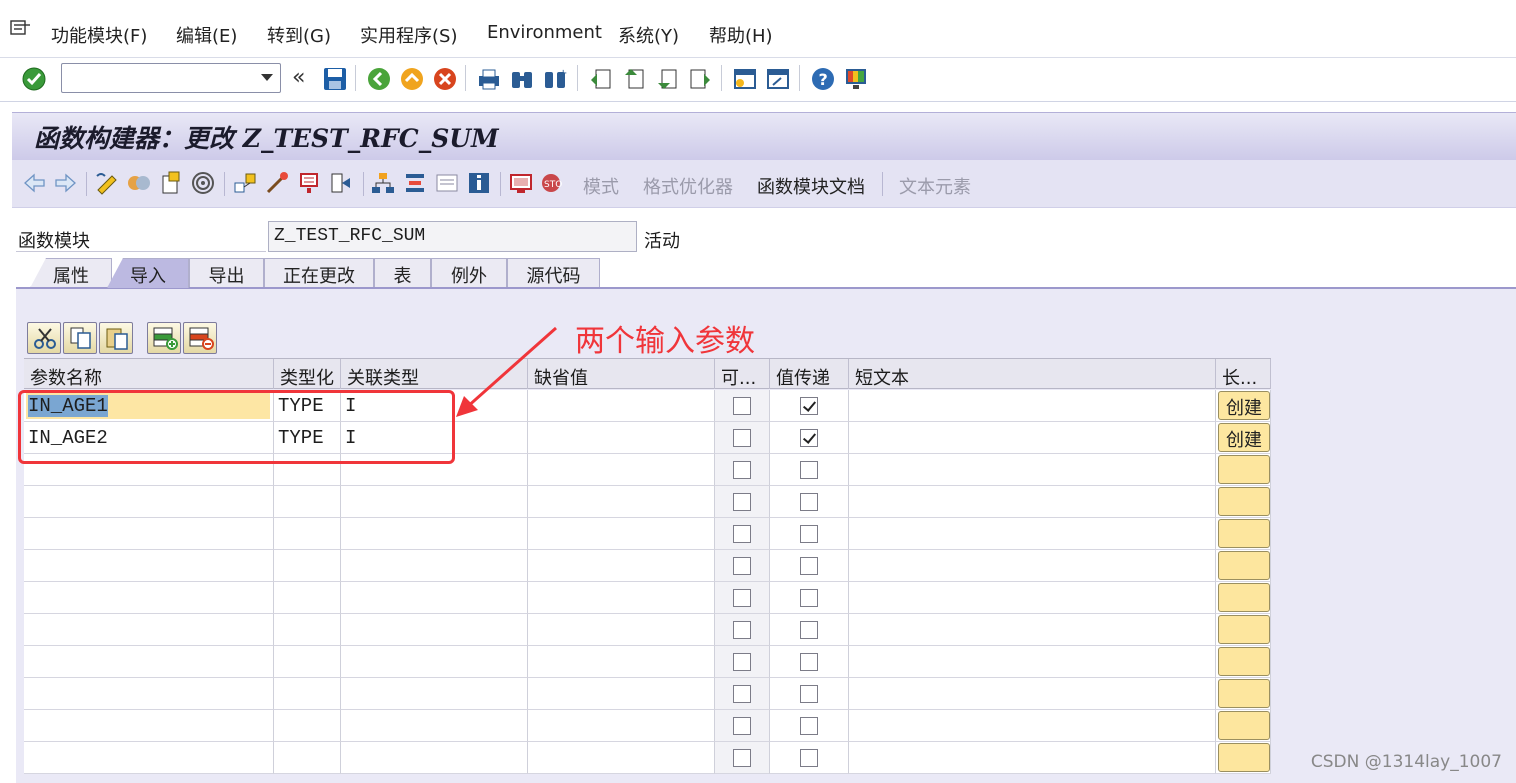 The image size is (1516, 783). Describe the element at coordinates (469, 273) in the screenshot. I see `tab-exceptions: 例外` at that location.